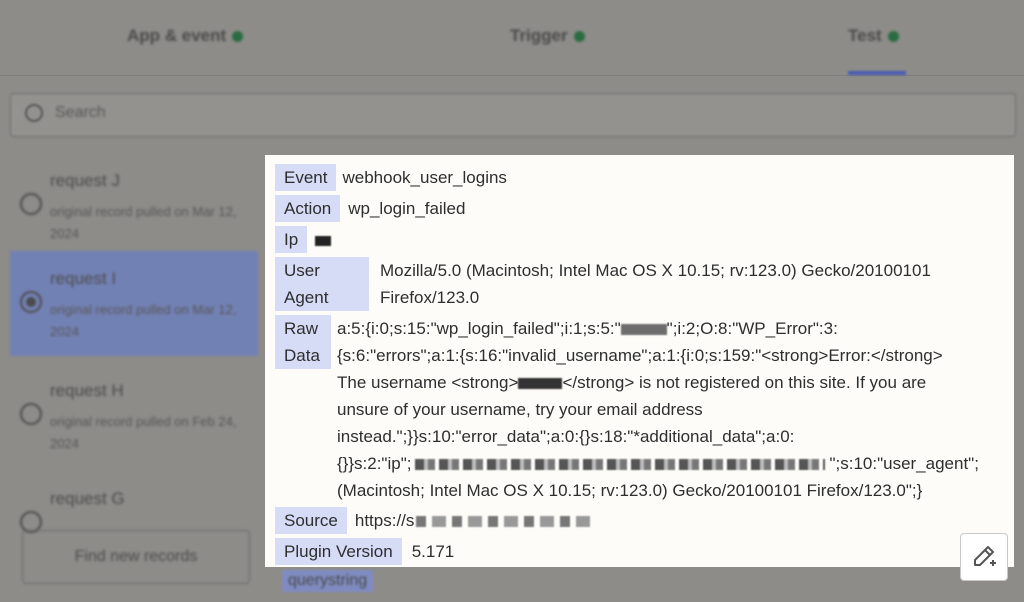  I want to click on field-plugin-version: Plugin Version 5.171, so click(364, 551).